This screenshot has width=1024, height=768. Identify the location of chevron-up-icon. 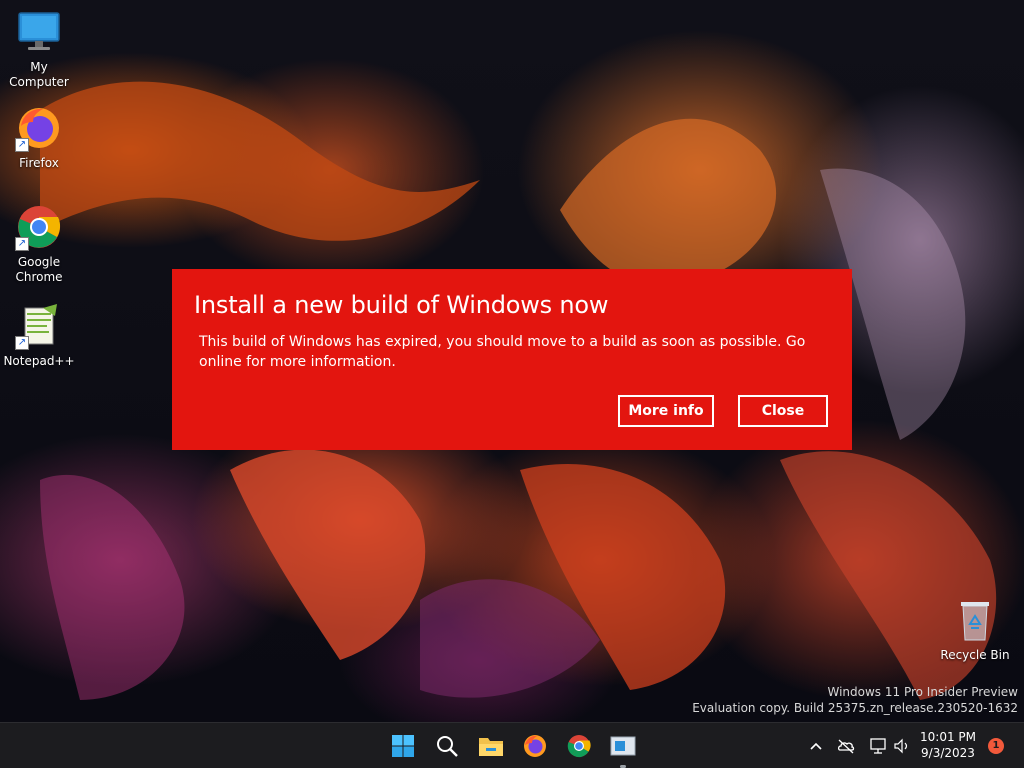
(816, 746).